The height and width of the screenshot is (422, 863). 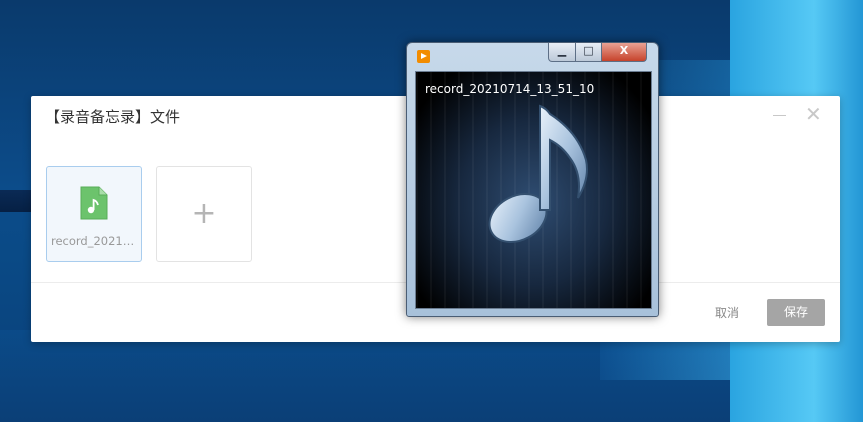 I want to click on close-button: X, so click(x=624, y=52).